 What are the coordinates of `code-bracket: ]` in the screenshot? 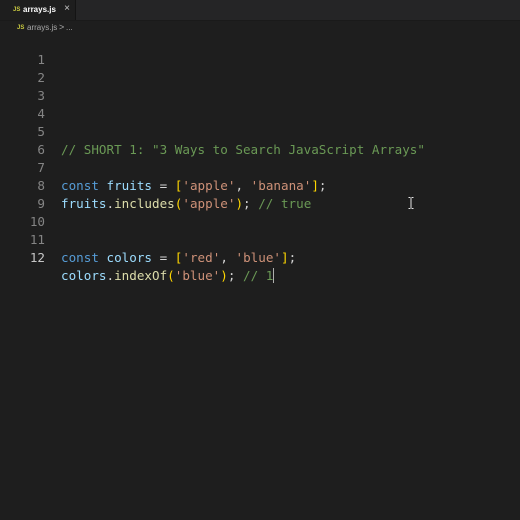 It's located at (285, 257).